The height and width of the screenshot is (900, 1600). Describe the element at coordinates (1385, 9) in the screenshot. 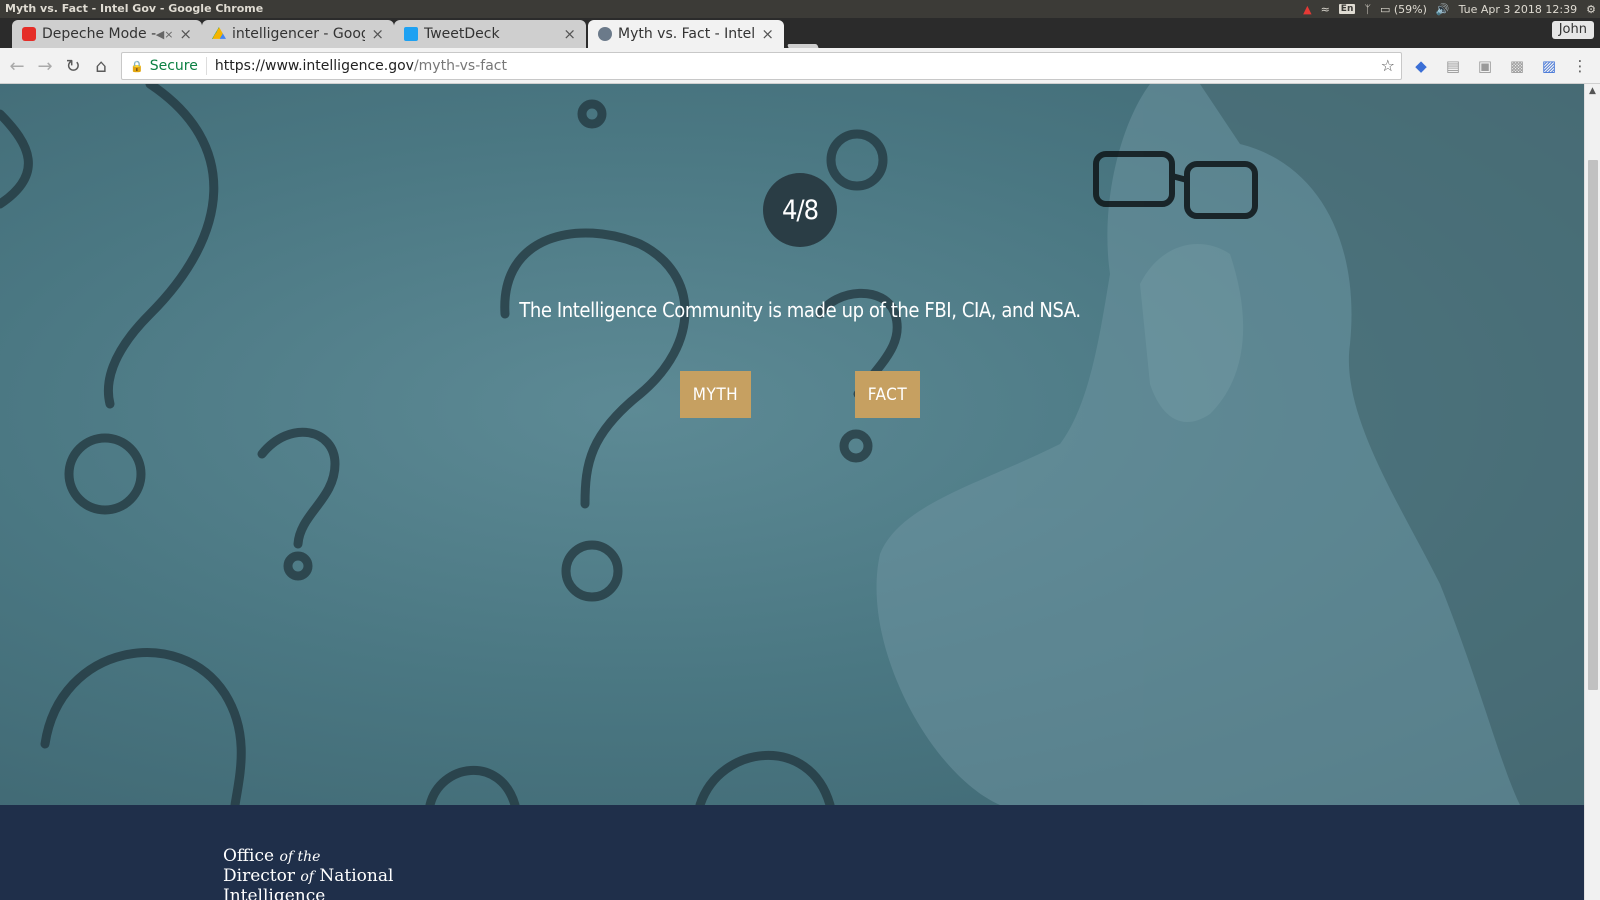

I see `battery-icon: ▭` at that location.